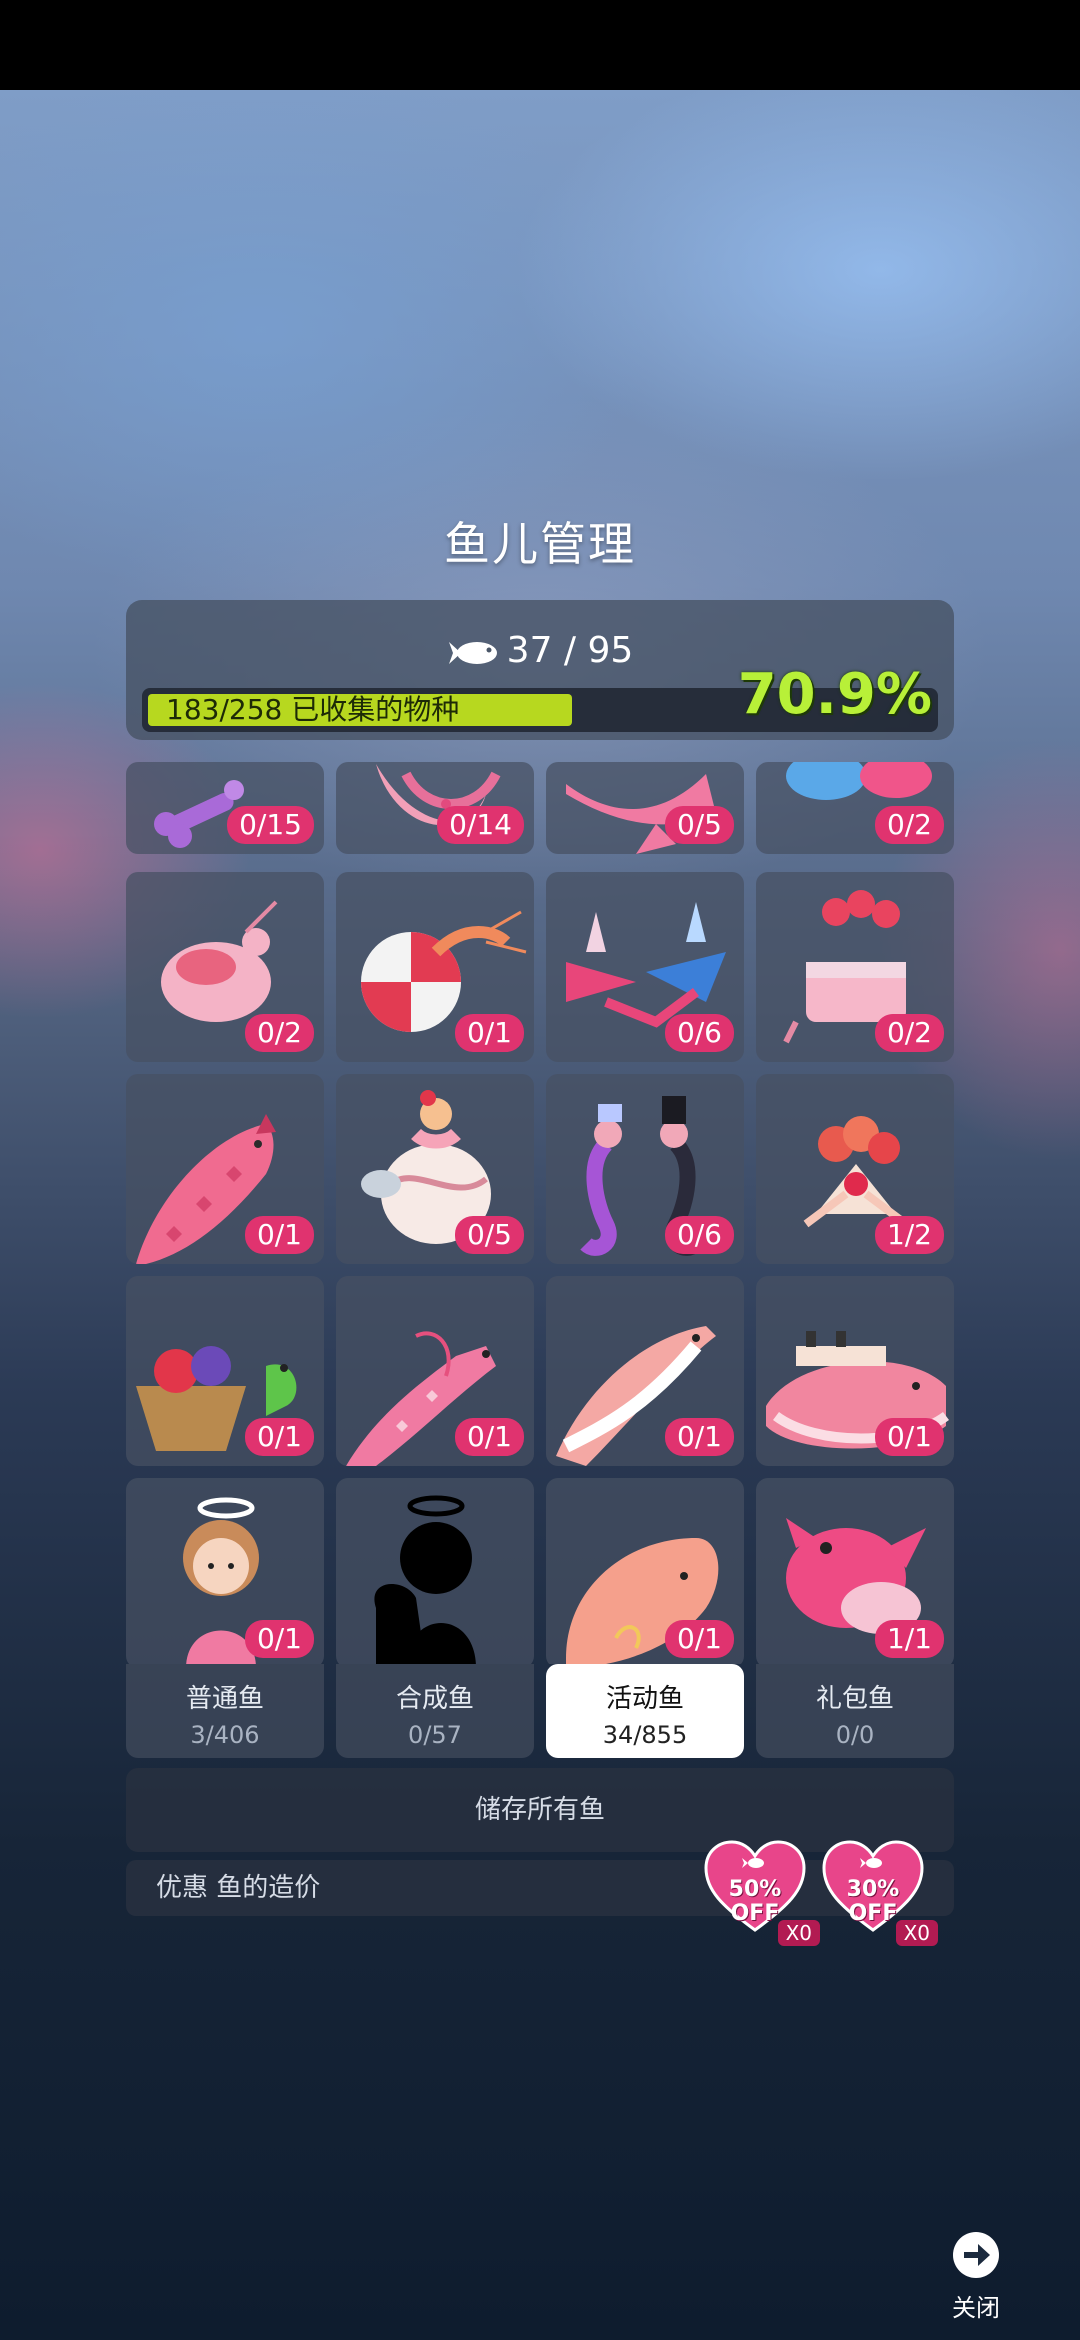 The width and height of the screenshot is (1080, 2340). I want to click on tab-normal-fish: 普通鱼 3/406, so click(225, 1711).